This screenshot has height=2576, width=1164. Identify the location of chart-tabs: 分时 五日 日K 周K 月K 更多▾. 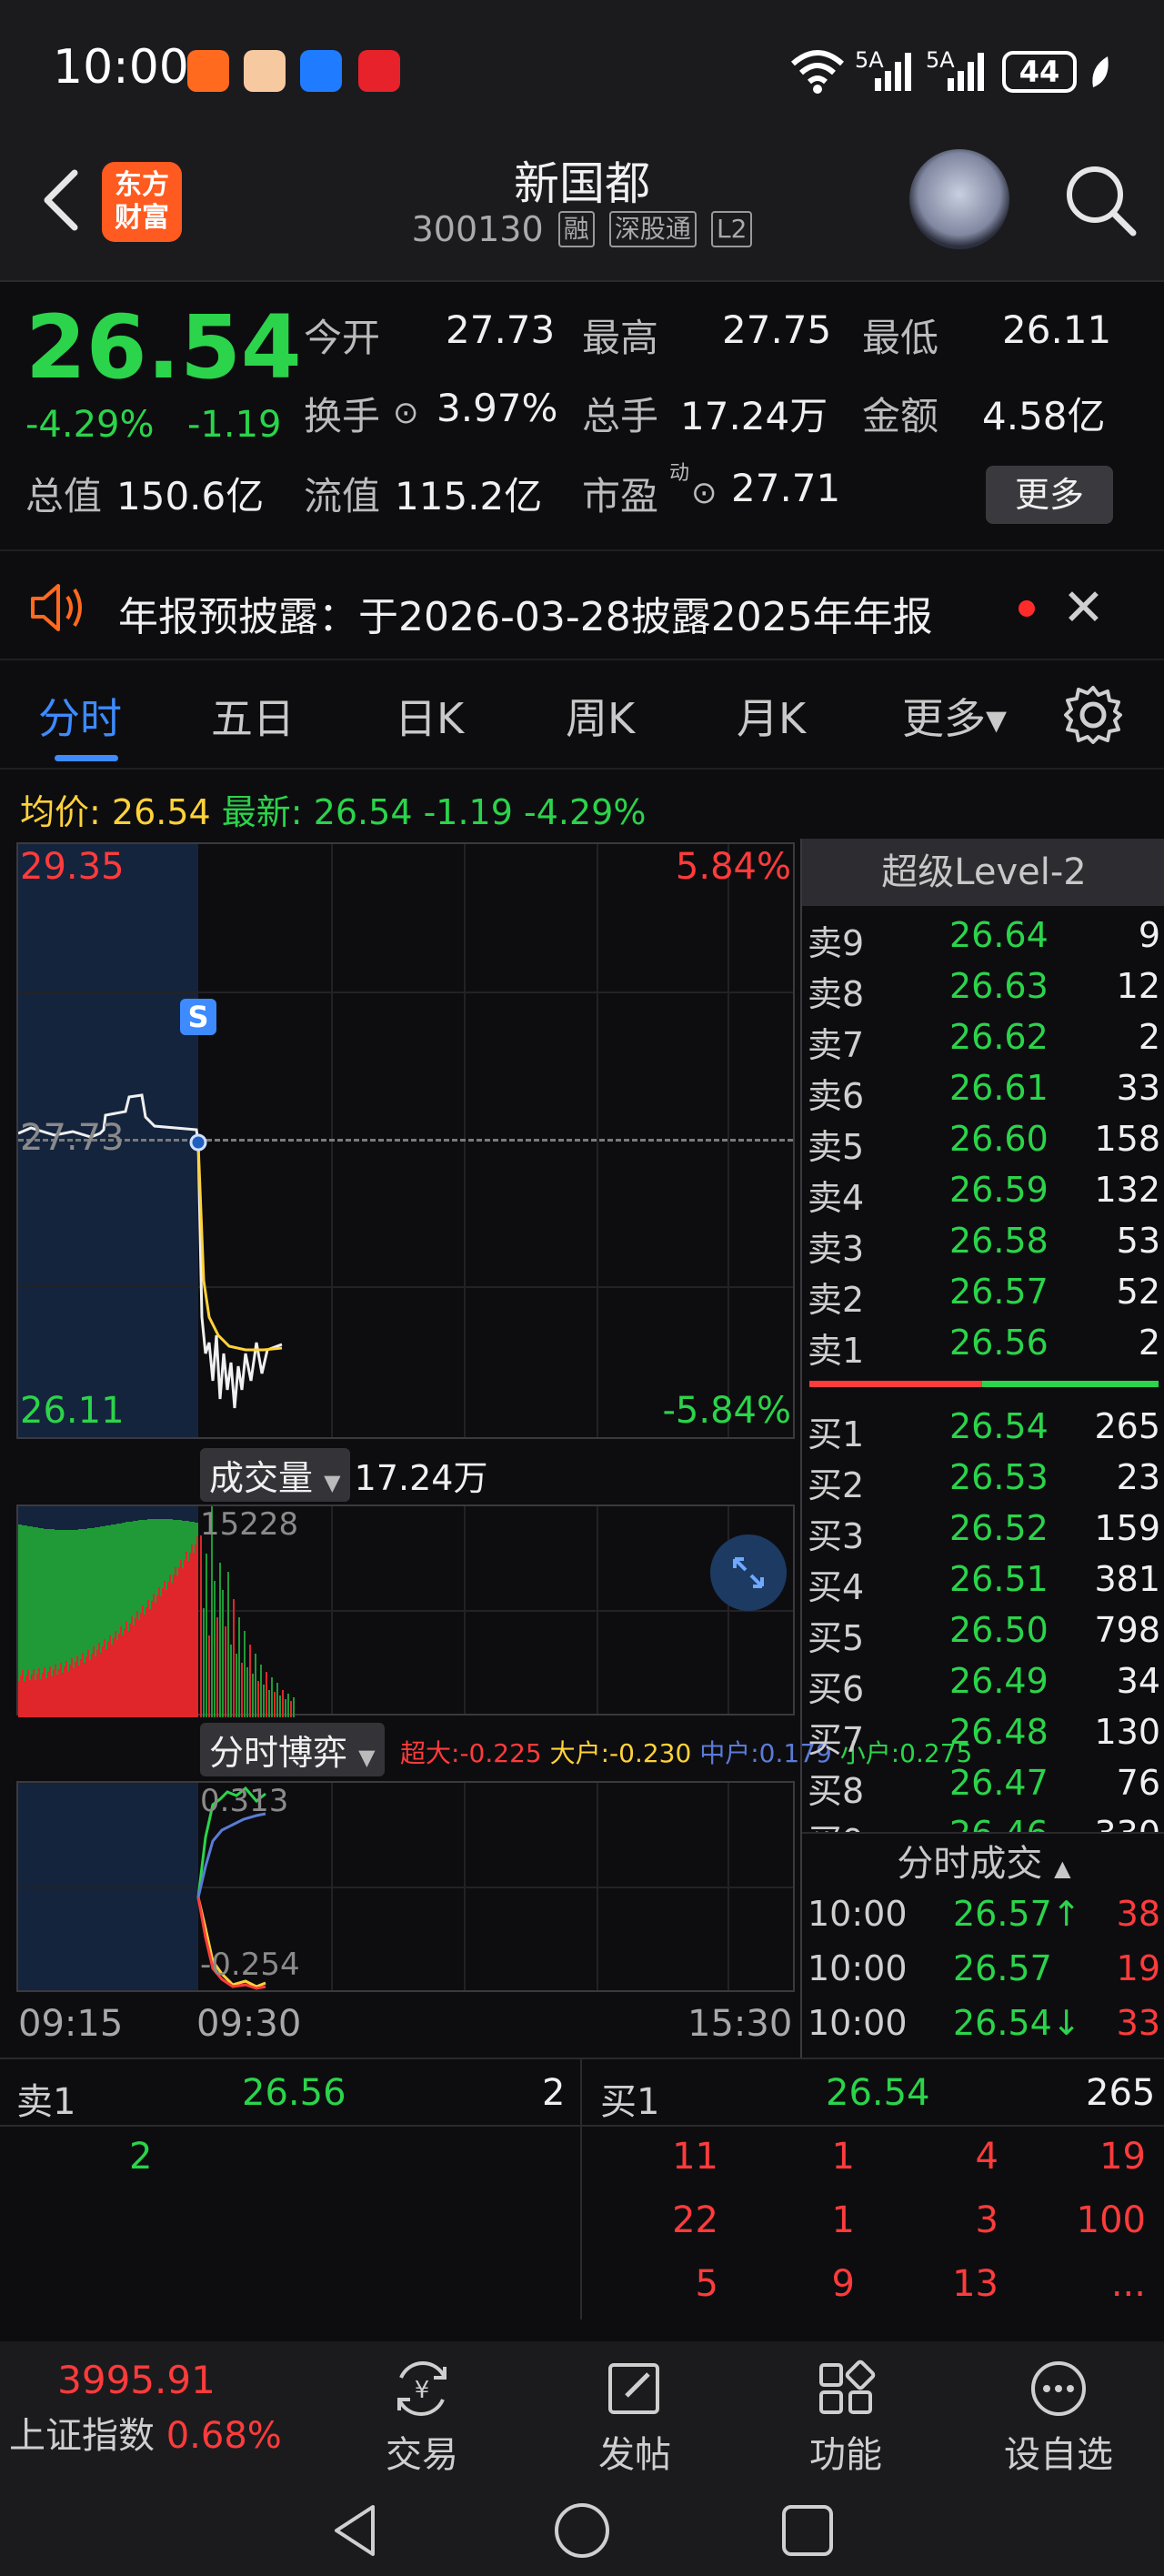
(582, 715).